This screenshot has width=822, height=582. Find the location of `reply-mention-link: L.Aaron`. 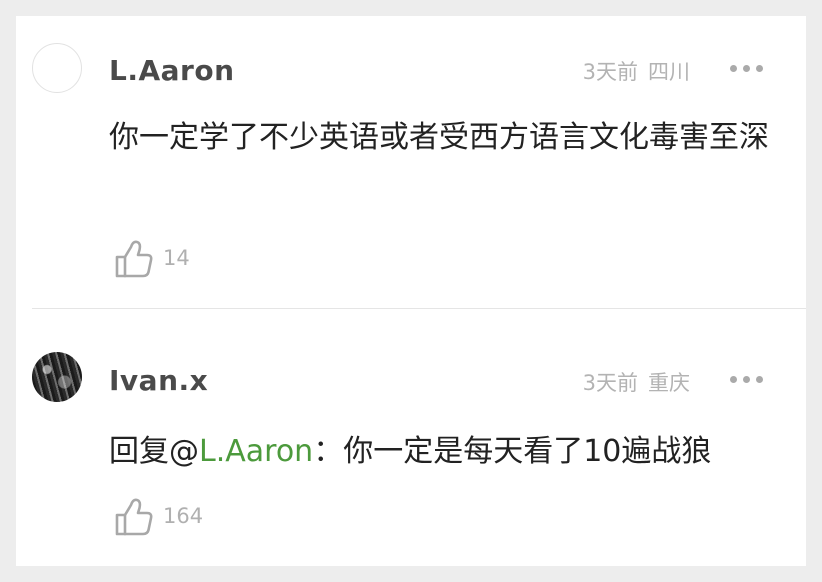

reply-mention-link: L.Aaron is located at coordinates (256, 451).